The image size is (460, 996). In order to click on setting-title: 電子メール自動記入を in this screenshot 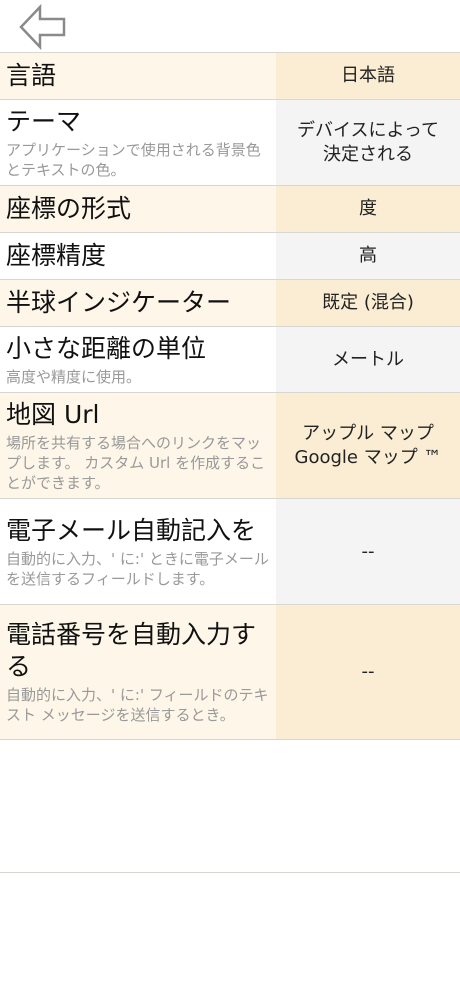, I will do `click(131, 530)`.